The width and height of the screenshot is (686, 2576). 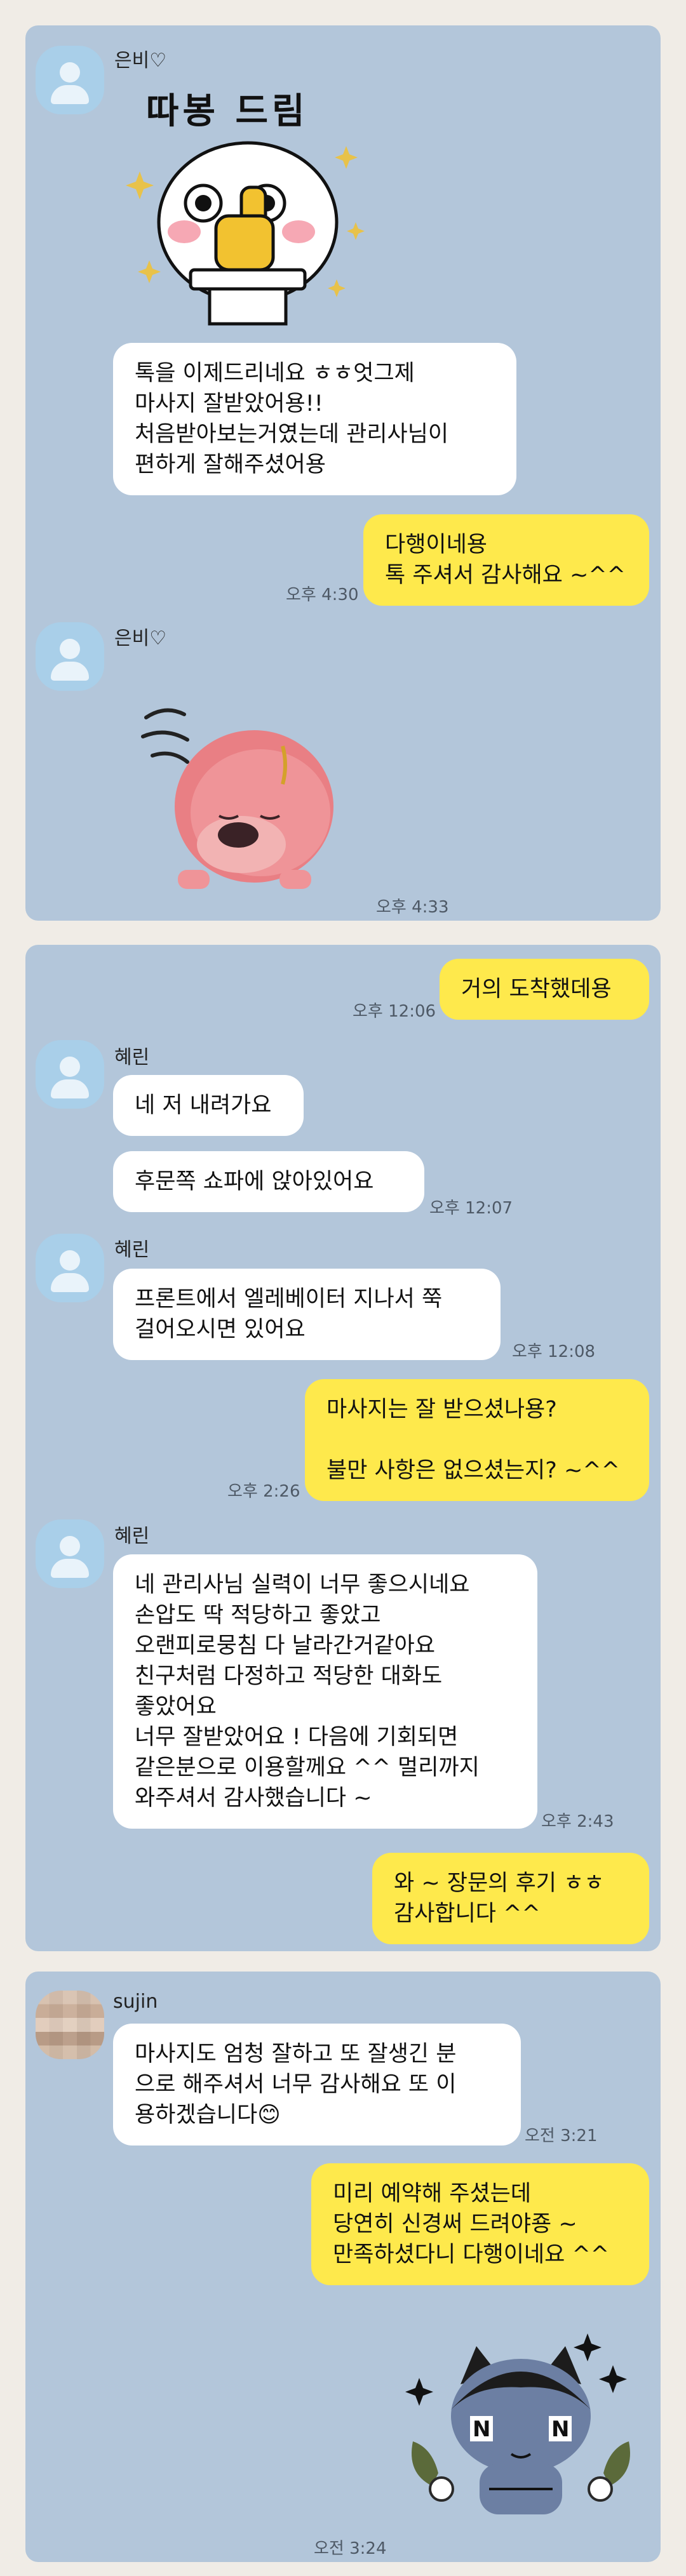 I want to click on cat-character-sticker: N N, so click(x=521, y=2426).